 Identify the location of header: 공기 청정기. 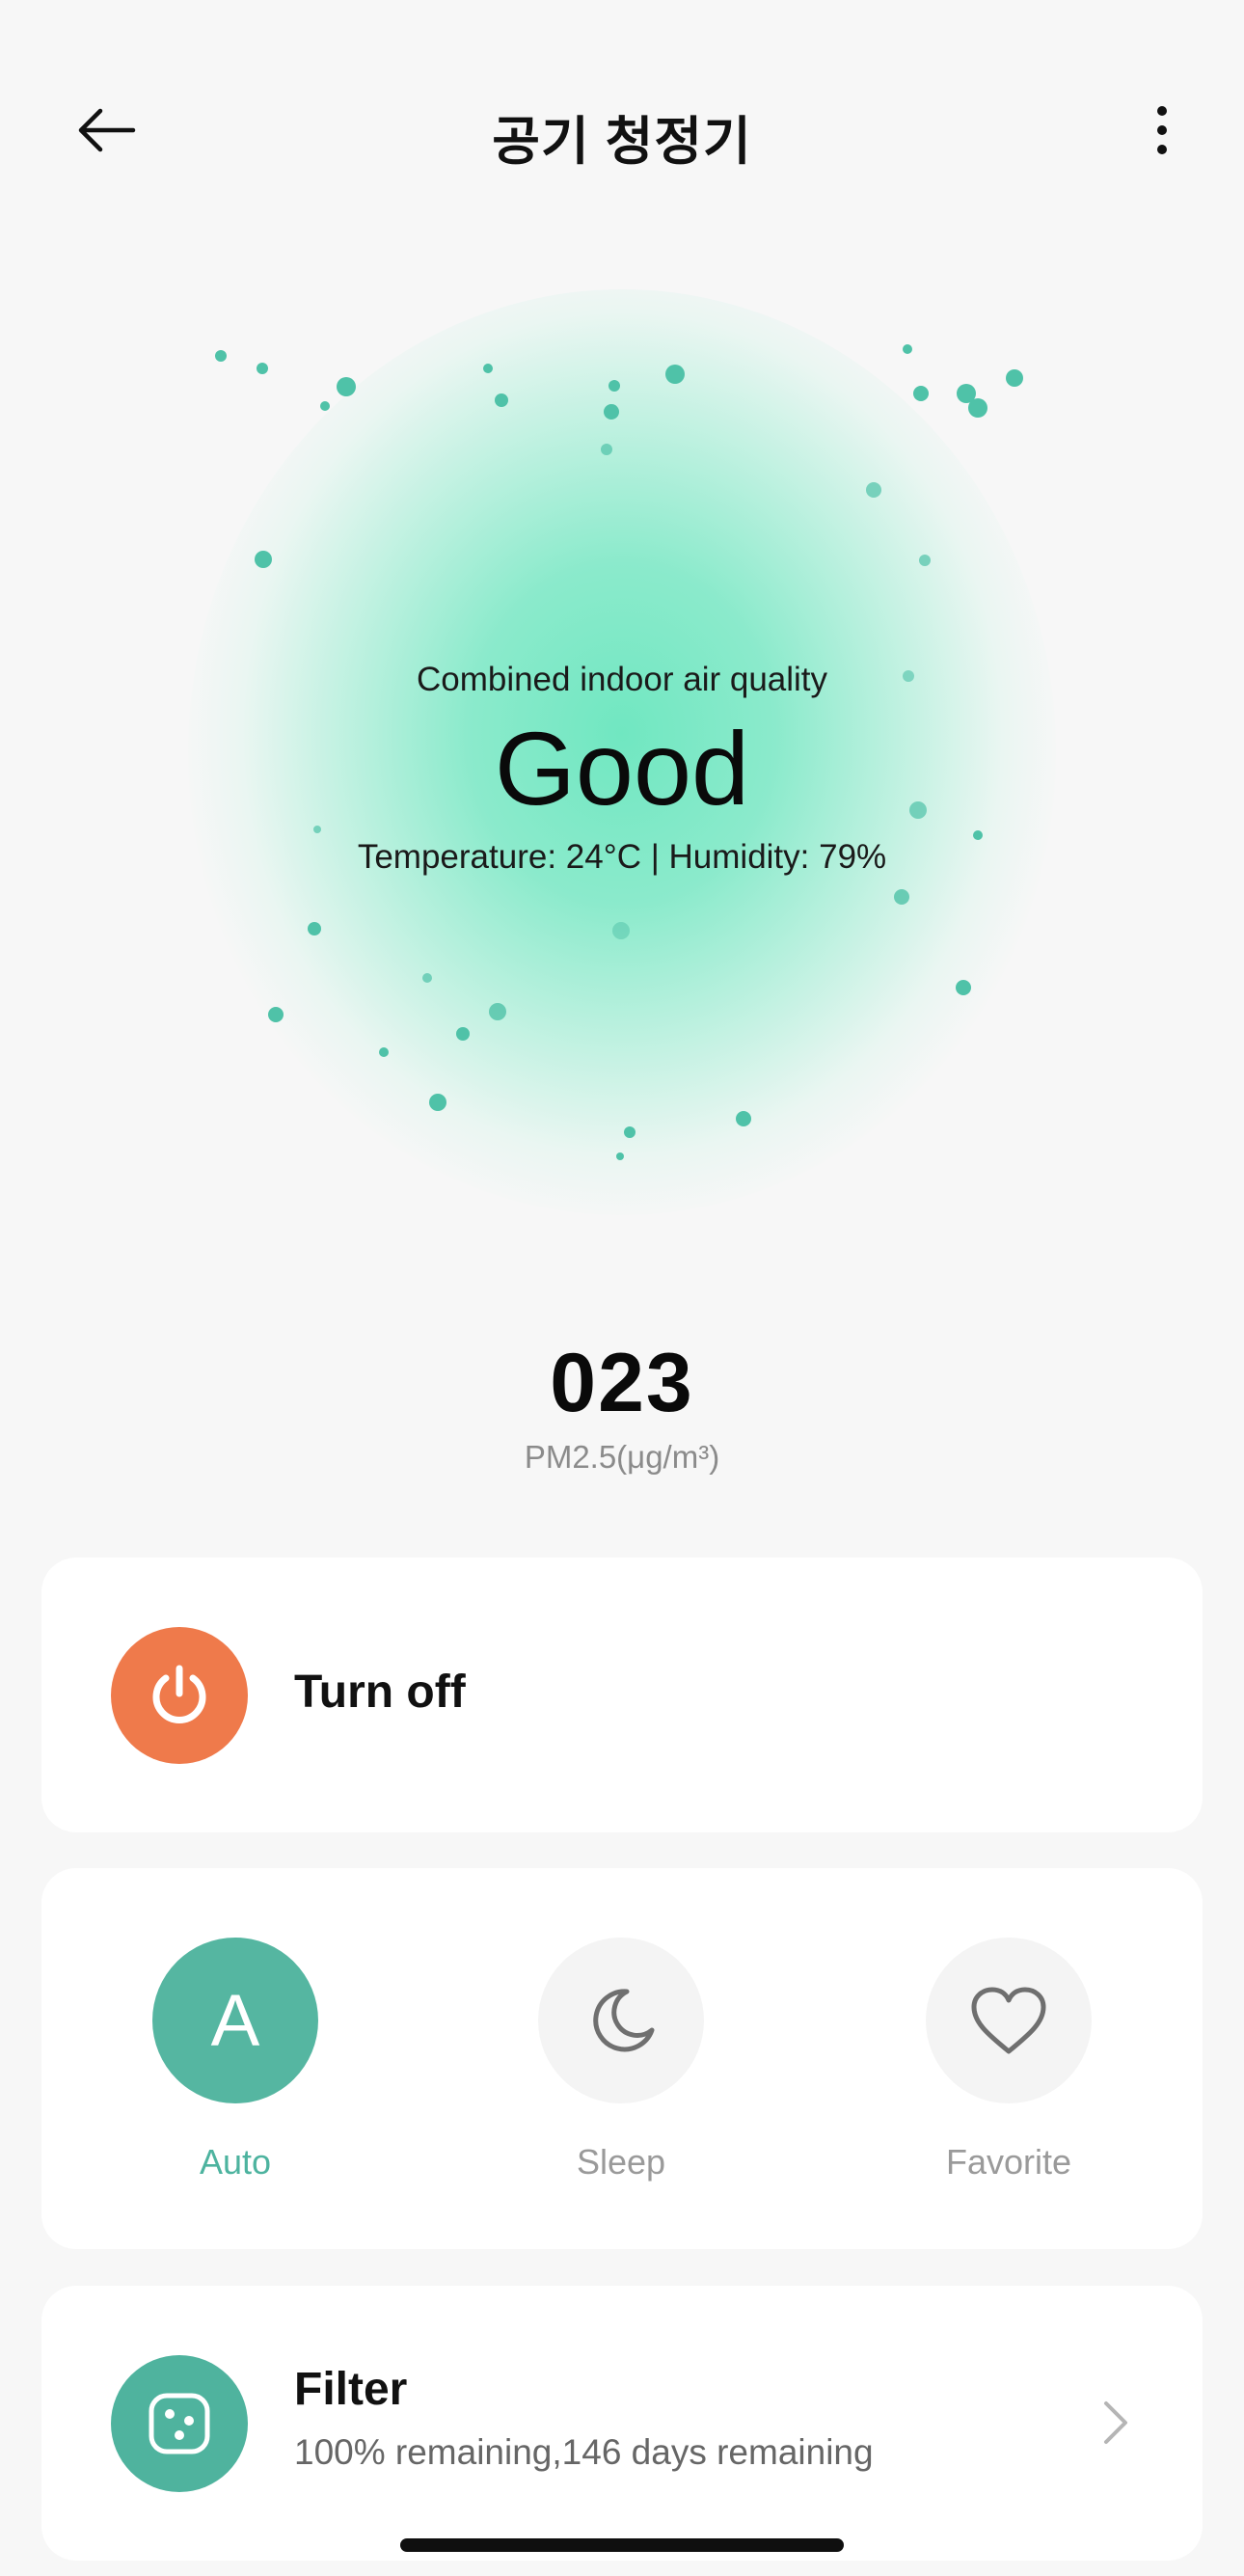
(622, 130).